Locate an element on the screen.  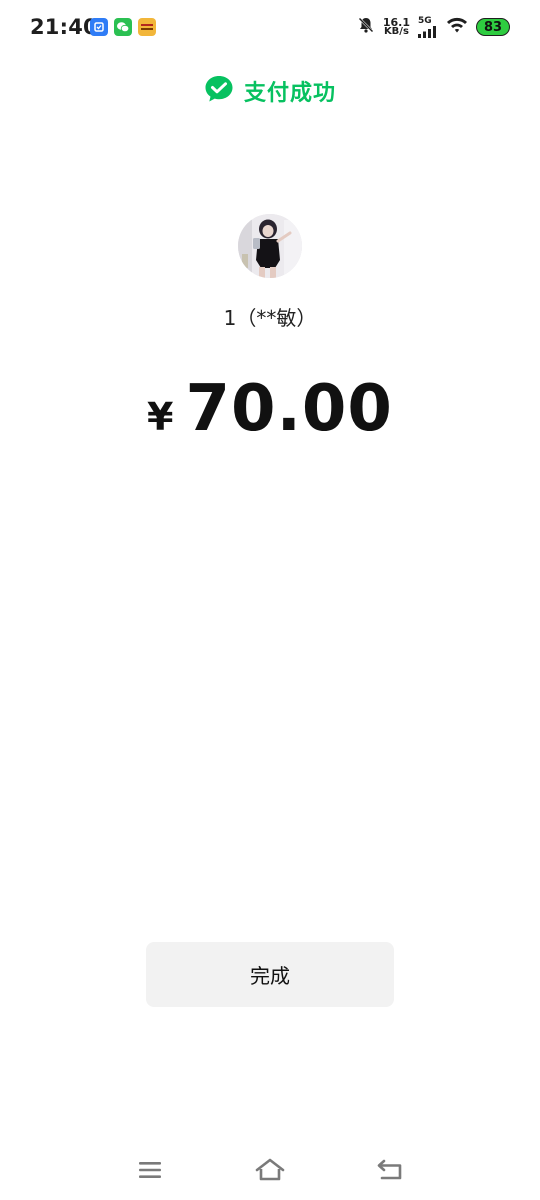
payee-name: 1（**敏） is located at coordinates (270, 318).